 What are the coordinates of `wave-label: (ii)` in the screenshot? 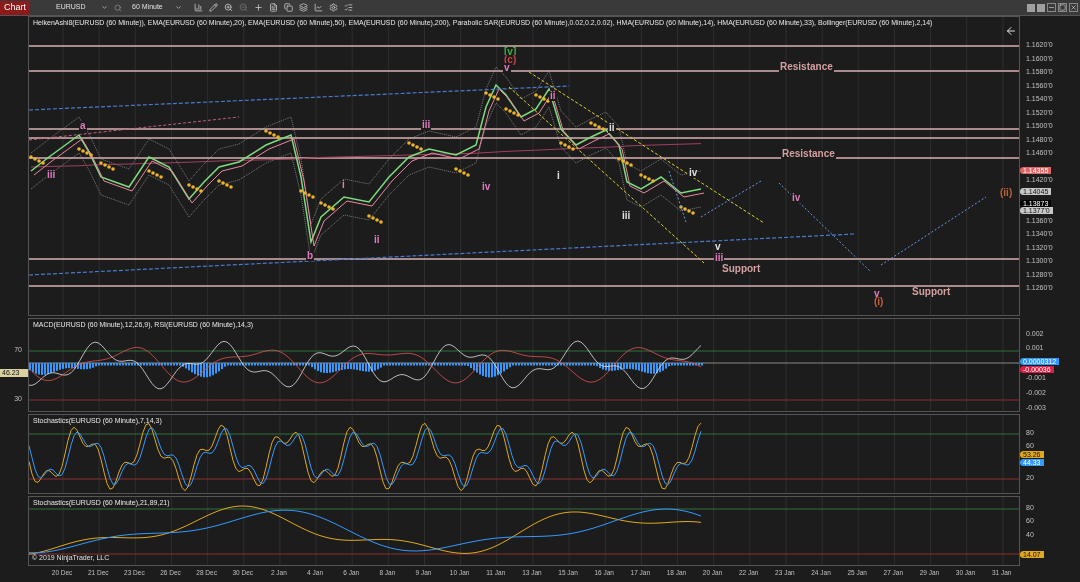 It's located at (1006, 193).